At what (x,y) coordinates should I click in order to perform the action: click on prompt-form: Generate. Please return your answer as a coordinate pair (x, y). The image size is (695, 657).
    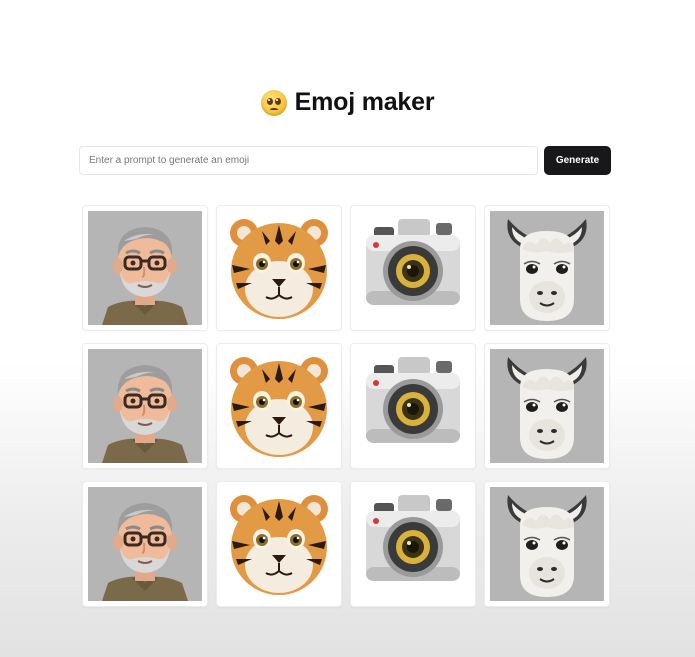
    Looking at the image, I should click on (345, 160).